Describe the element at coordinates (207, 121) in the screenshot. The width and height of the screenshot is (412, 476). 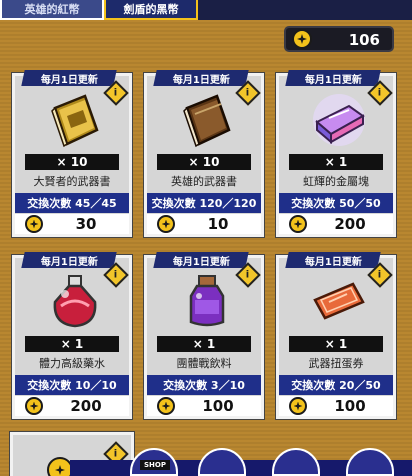
I see `brown-book-icon` at that location.